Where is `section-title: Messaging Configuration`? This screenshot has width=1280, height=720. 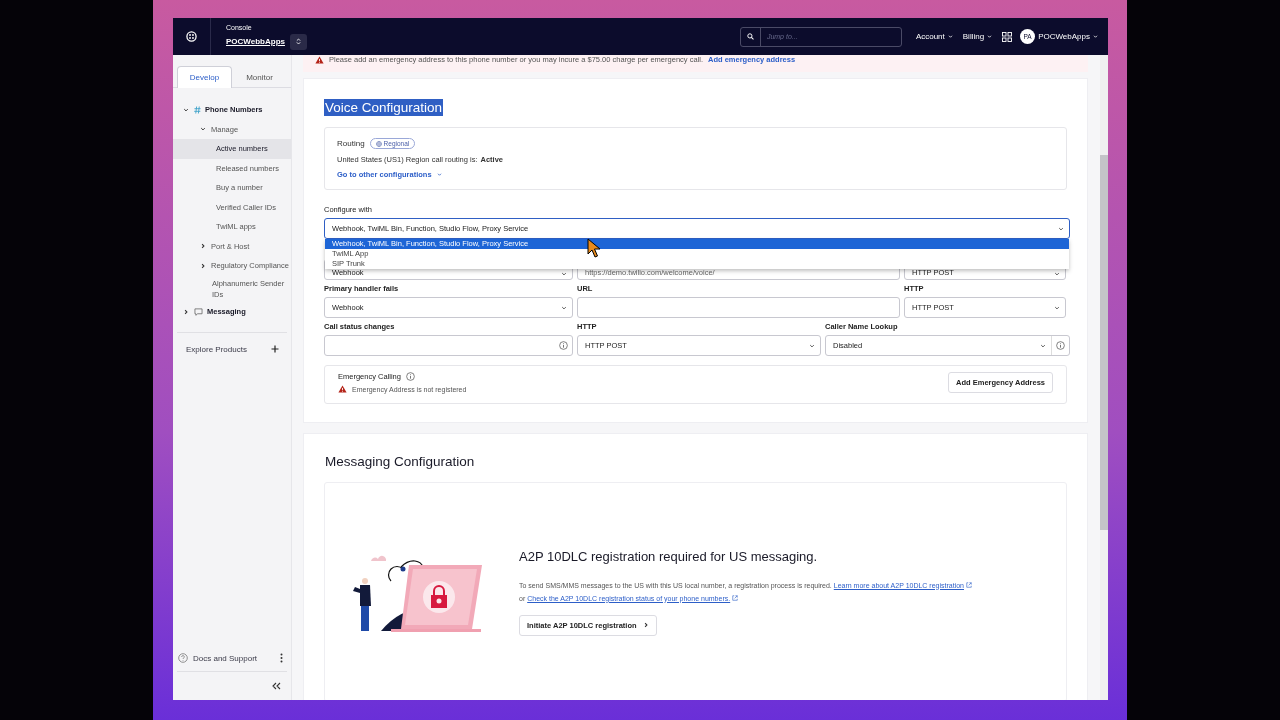 section-title: Messaging Configuration is located at coordinates (400, 461).